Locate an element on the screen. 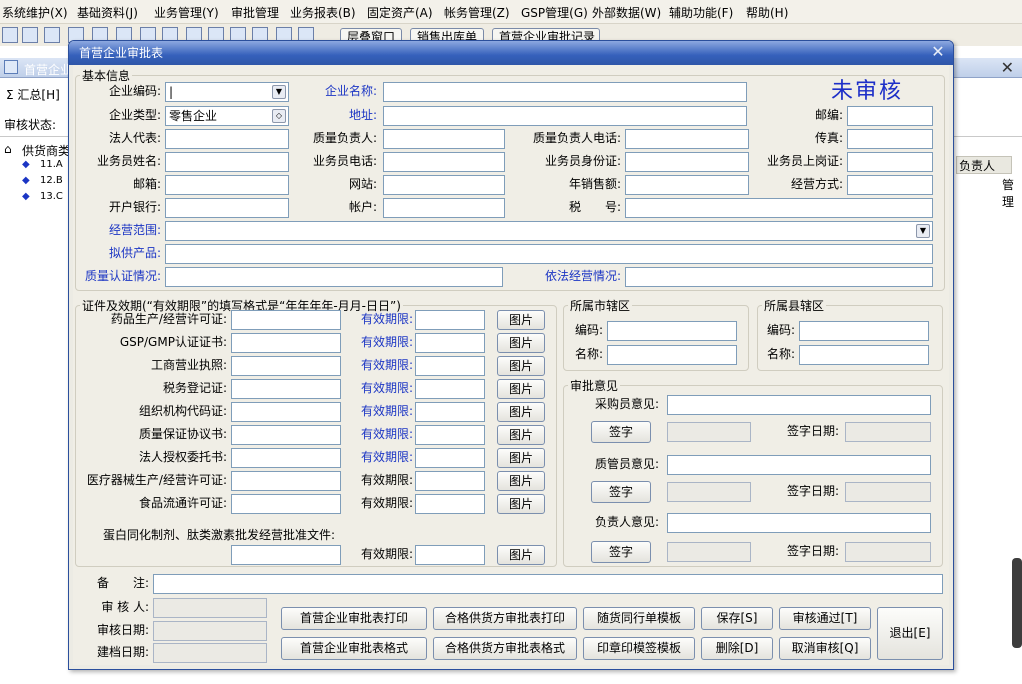 This screenshot has width=1022, height=684. qa-sign-button: 签字 is located at coordinates (621, 492).